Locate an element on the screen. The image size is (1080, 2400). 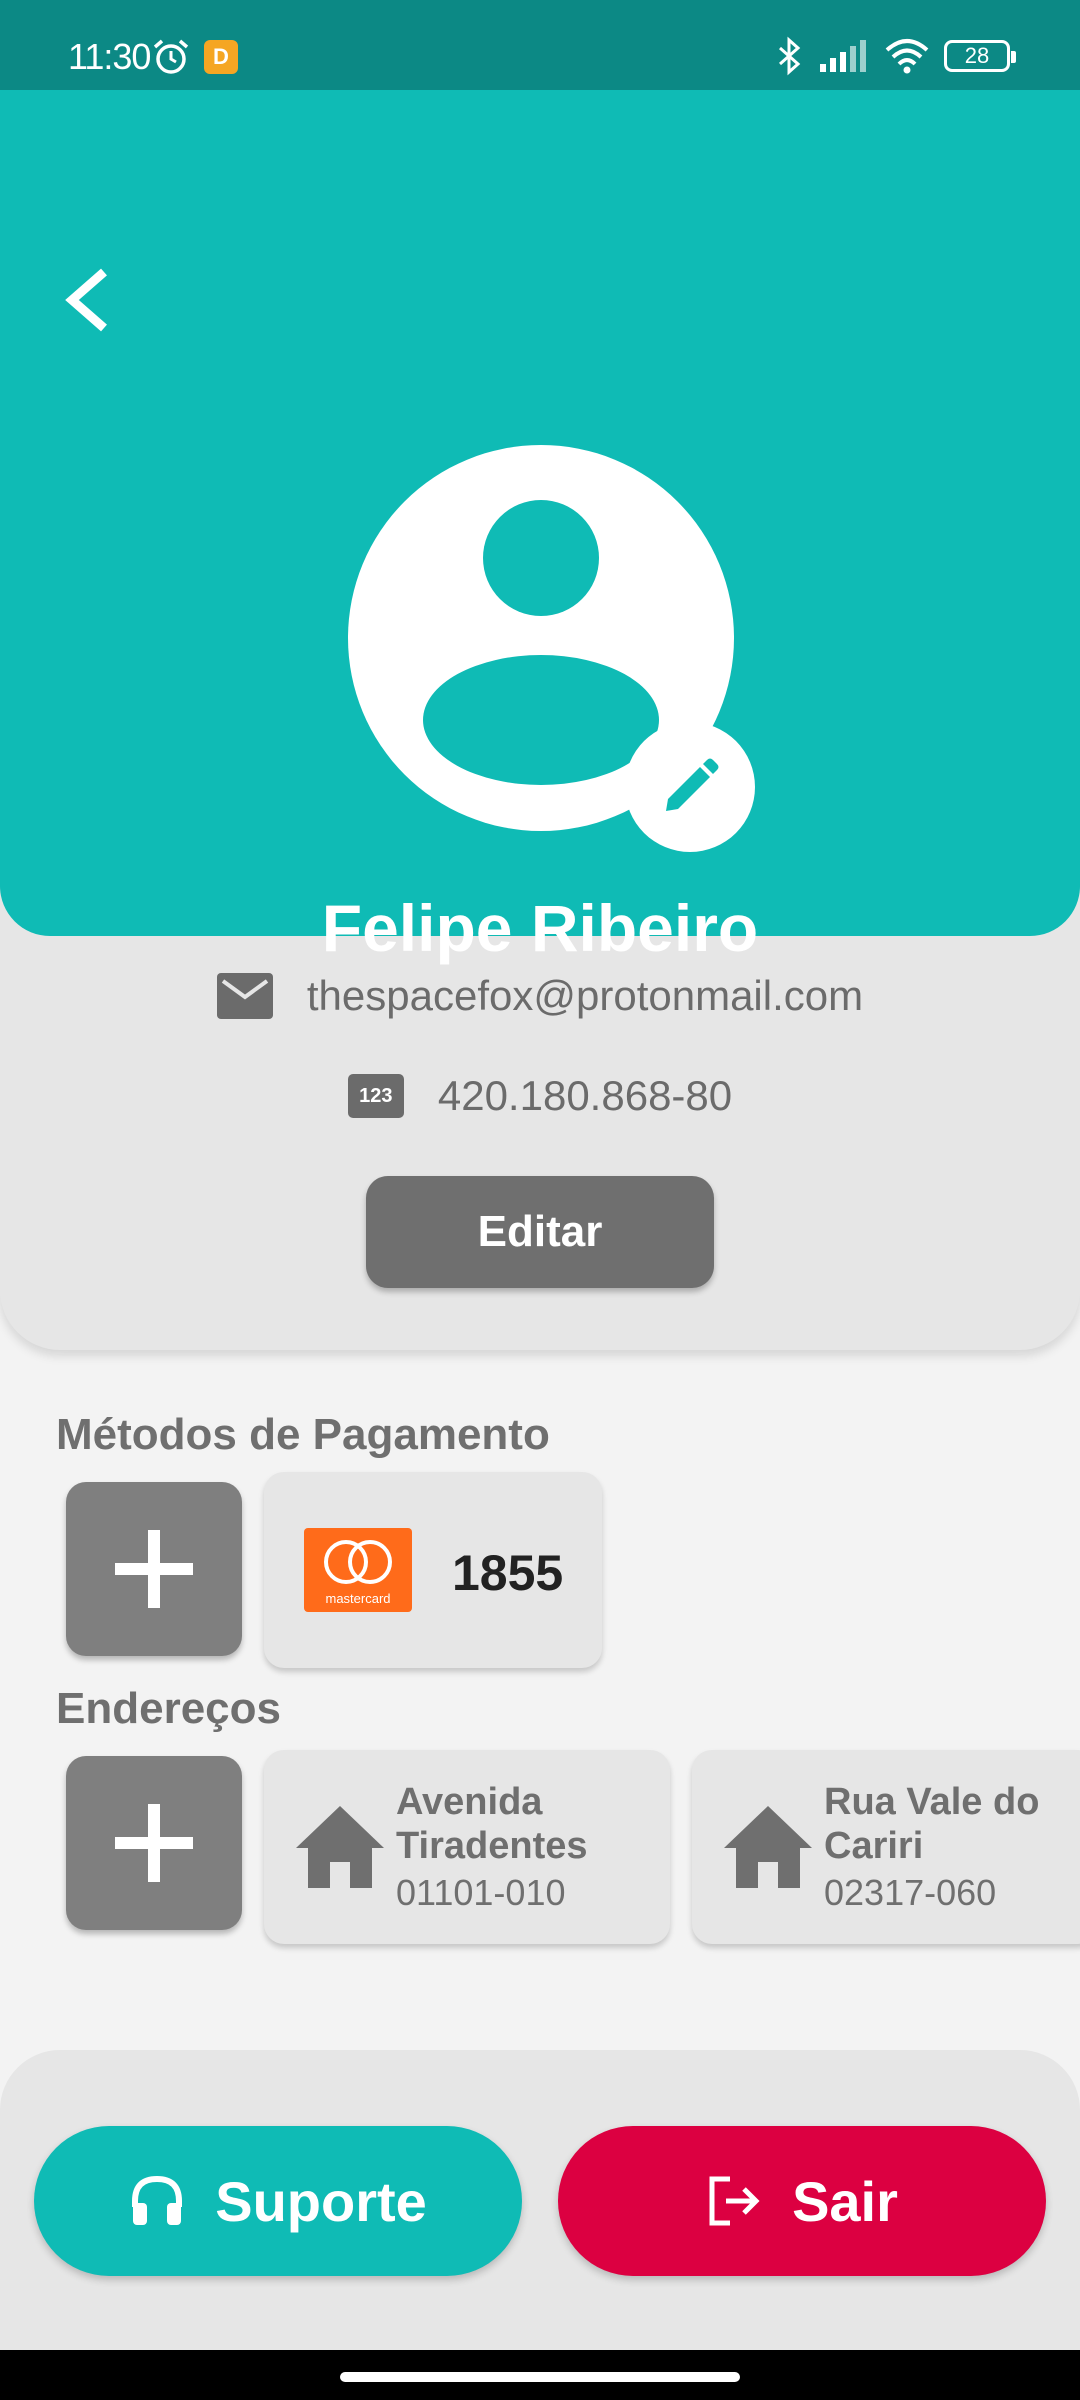
battery-icon: 28 is located at coordinates (980, 56).